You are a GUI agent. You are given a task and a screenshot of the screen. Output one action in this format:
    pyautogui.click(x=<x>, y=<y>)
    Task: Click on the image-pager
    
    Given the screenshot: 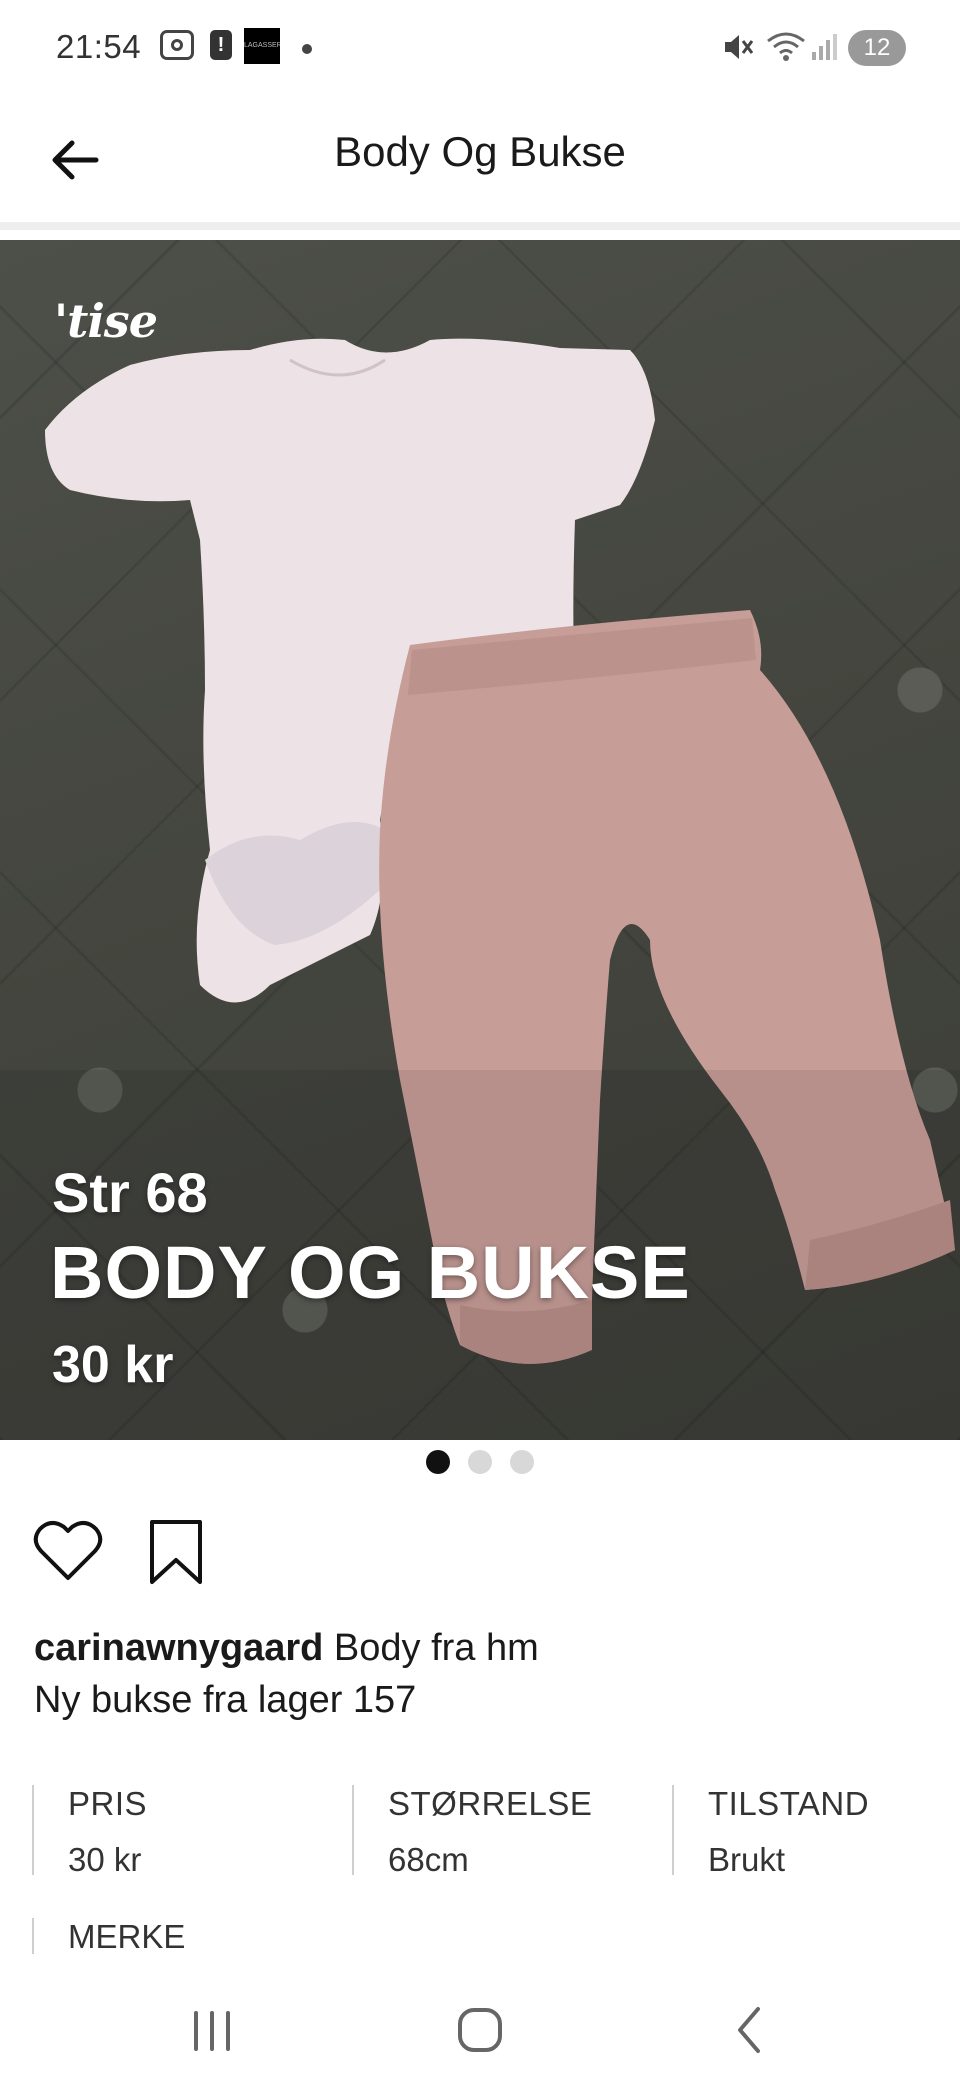 What is the action you would take?
    pyautogui.click(x=480, y=1465)
    